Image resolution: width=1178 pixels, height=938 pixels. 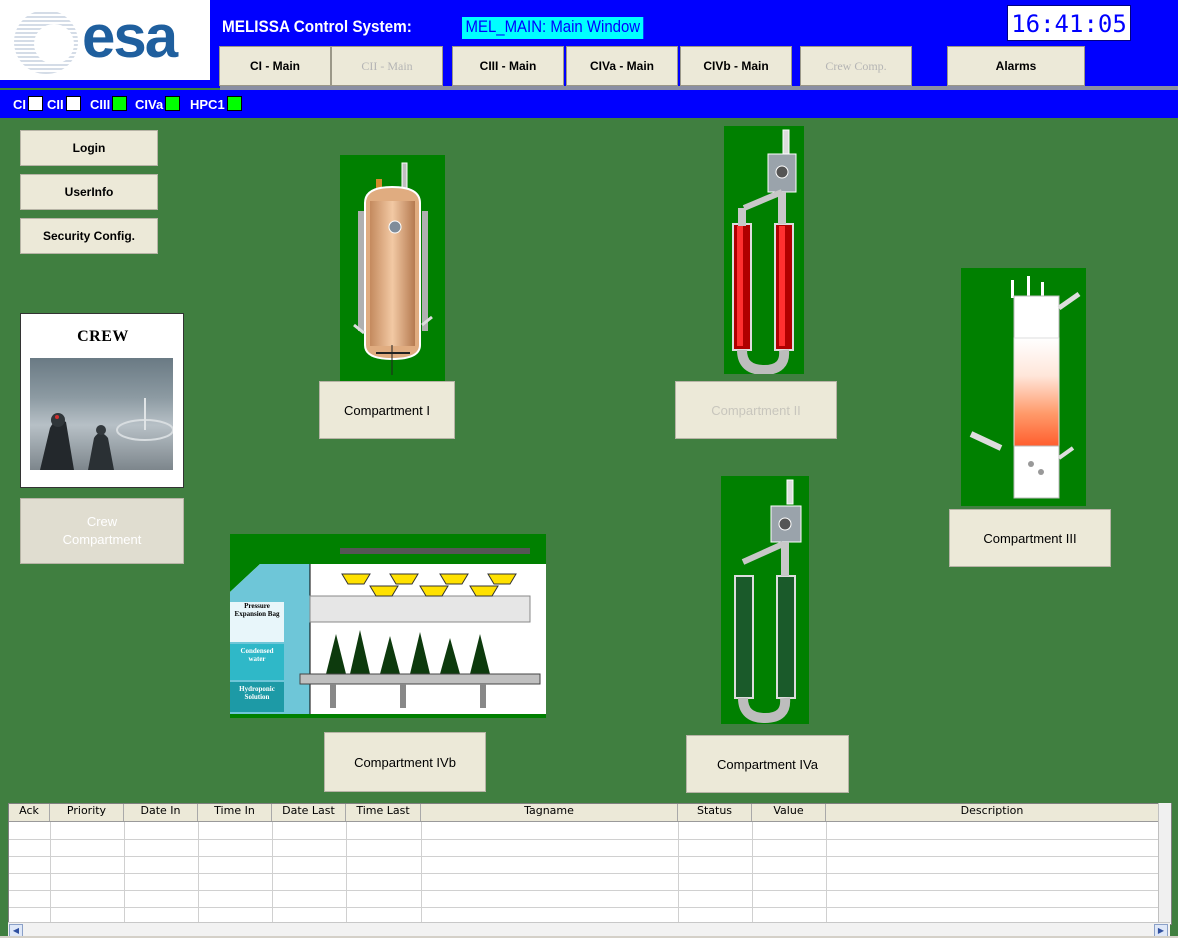 I want to click on compartment-3-reactor-image, so click(x=1023, y=387).